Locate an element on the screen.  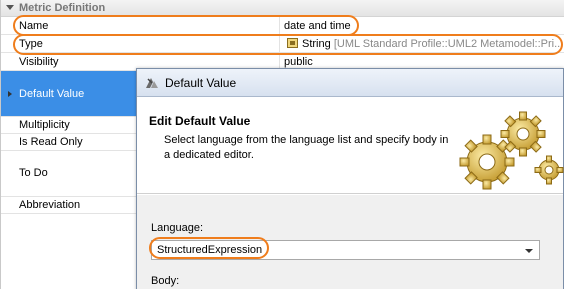
property-name: Multiplicity is located at coordinates (44, 125).